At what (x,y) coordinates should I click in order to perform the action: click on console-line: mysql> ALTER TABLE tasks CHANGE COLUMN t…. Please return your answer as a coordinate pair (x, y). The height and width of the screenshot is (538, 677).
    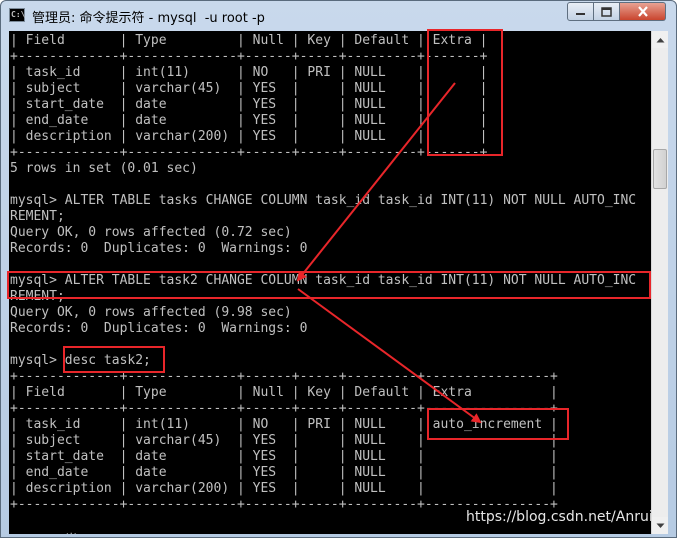
    Looking at the image, I should click on (323, 200).